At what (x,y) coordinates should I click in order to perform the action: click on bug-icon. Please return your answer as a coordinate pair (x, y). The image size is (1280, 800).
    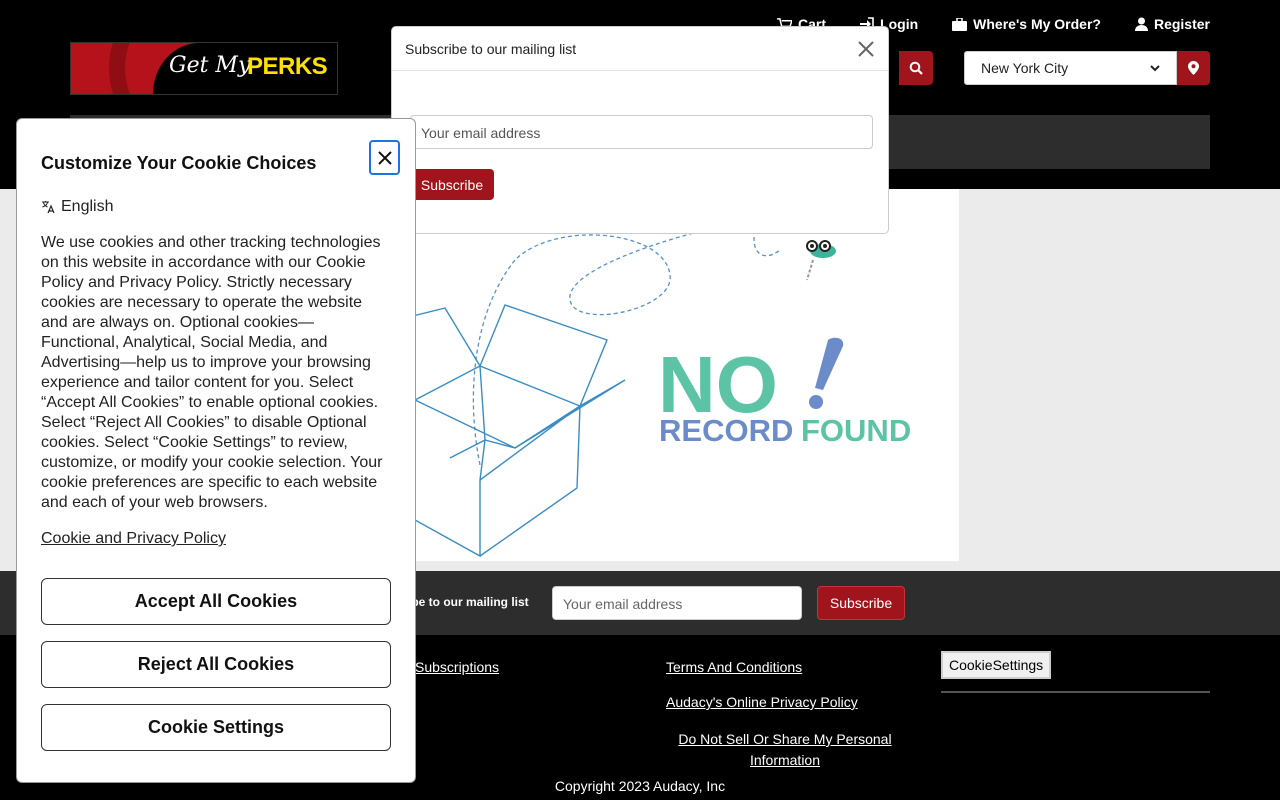
    Looking at the image, I should click on (821, 260).